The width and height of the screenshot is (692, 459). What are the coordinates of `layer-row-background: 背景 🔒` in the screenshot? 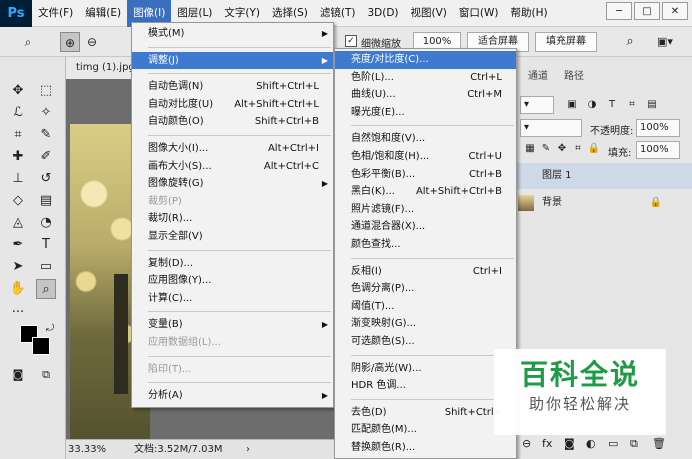 It's located at (604, 203).